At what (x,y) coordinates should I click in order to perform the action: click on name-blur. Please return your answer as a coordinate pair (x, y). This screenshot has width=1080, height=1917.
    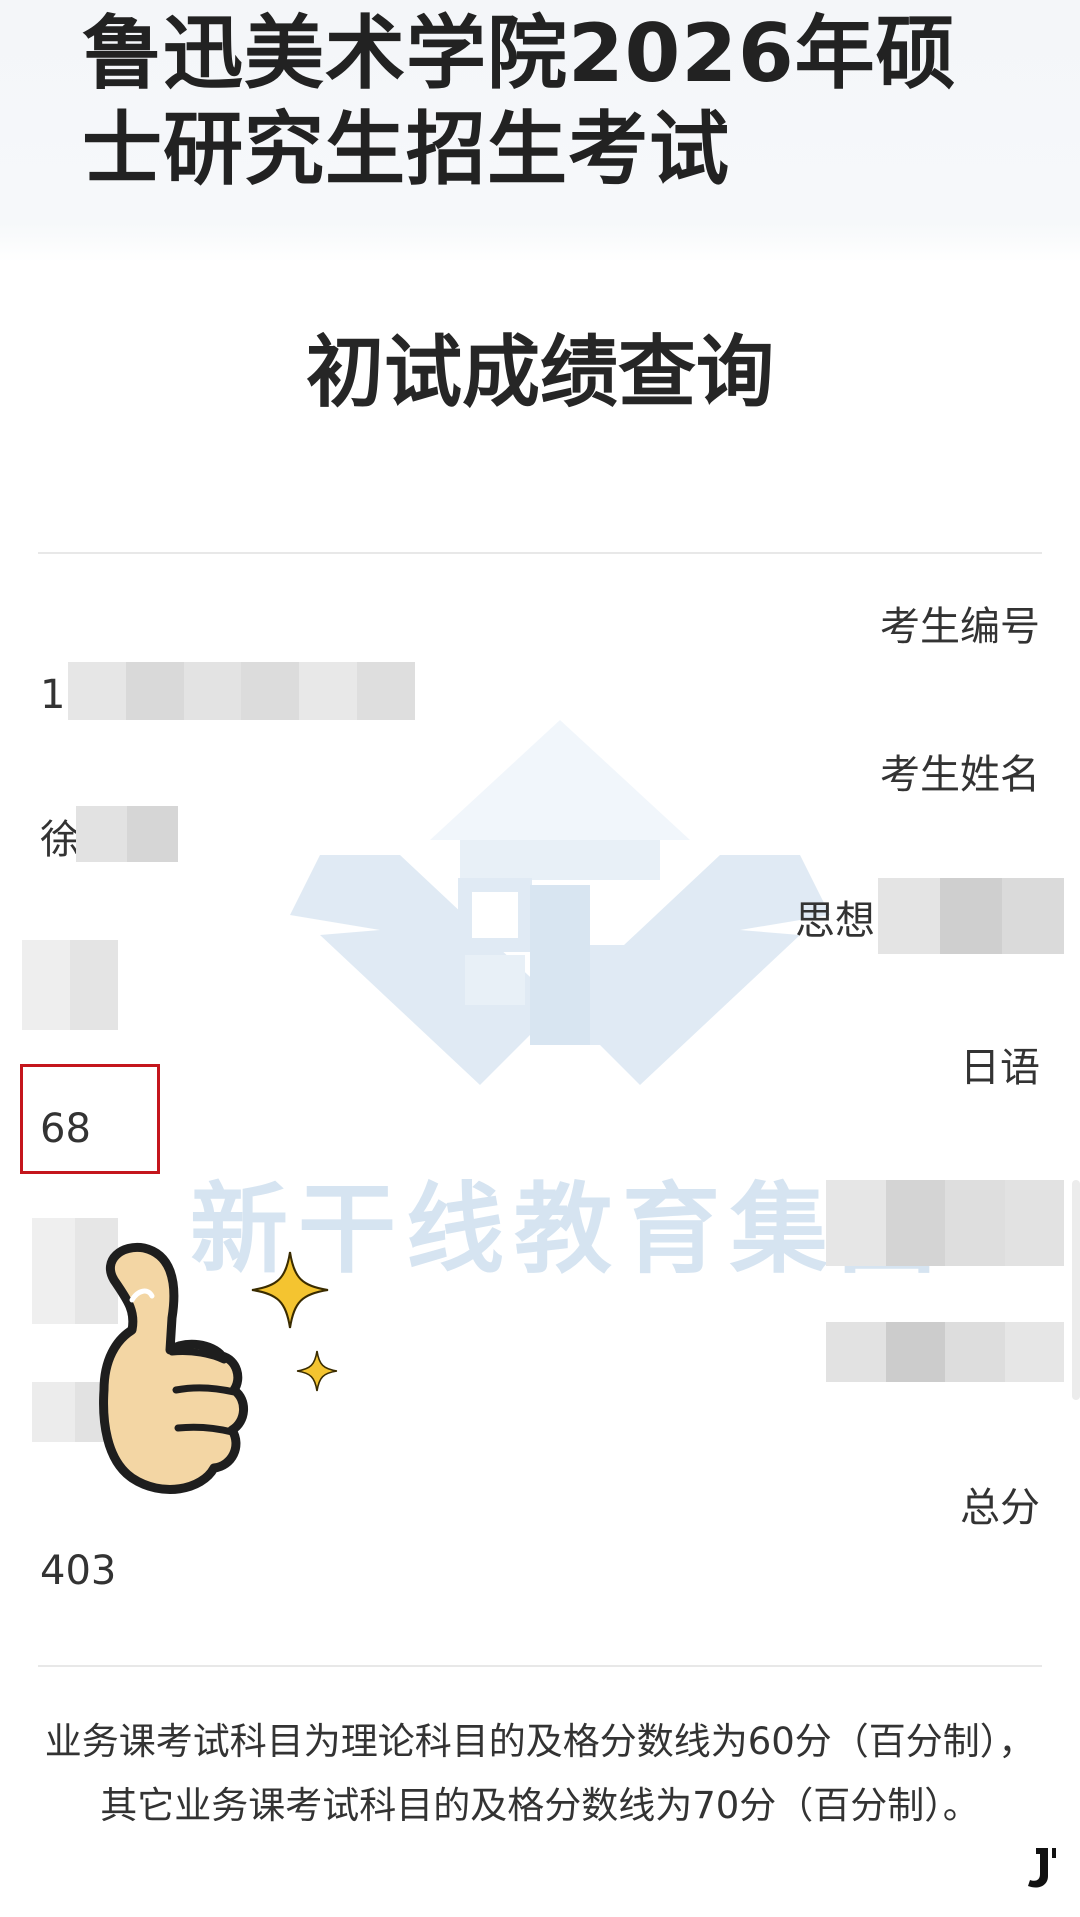
    Looking at the image, I should click on (127, 834).